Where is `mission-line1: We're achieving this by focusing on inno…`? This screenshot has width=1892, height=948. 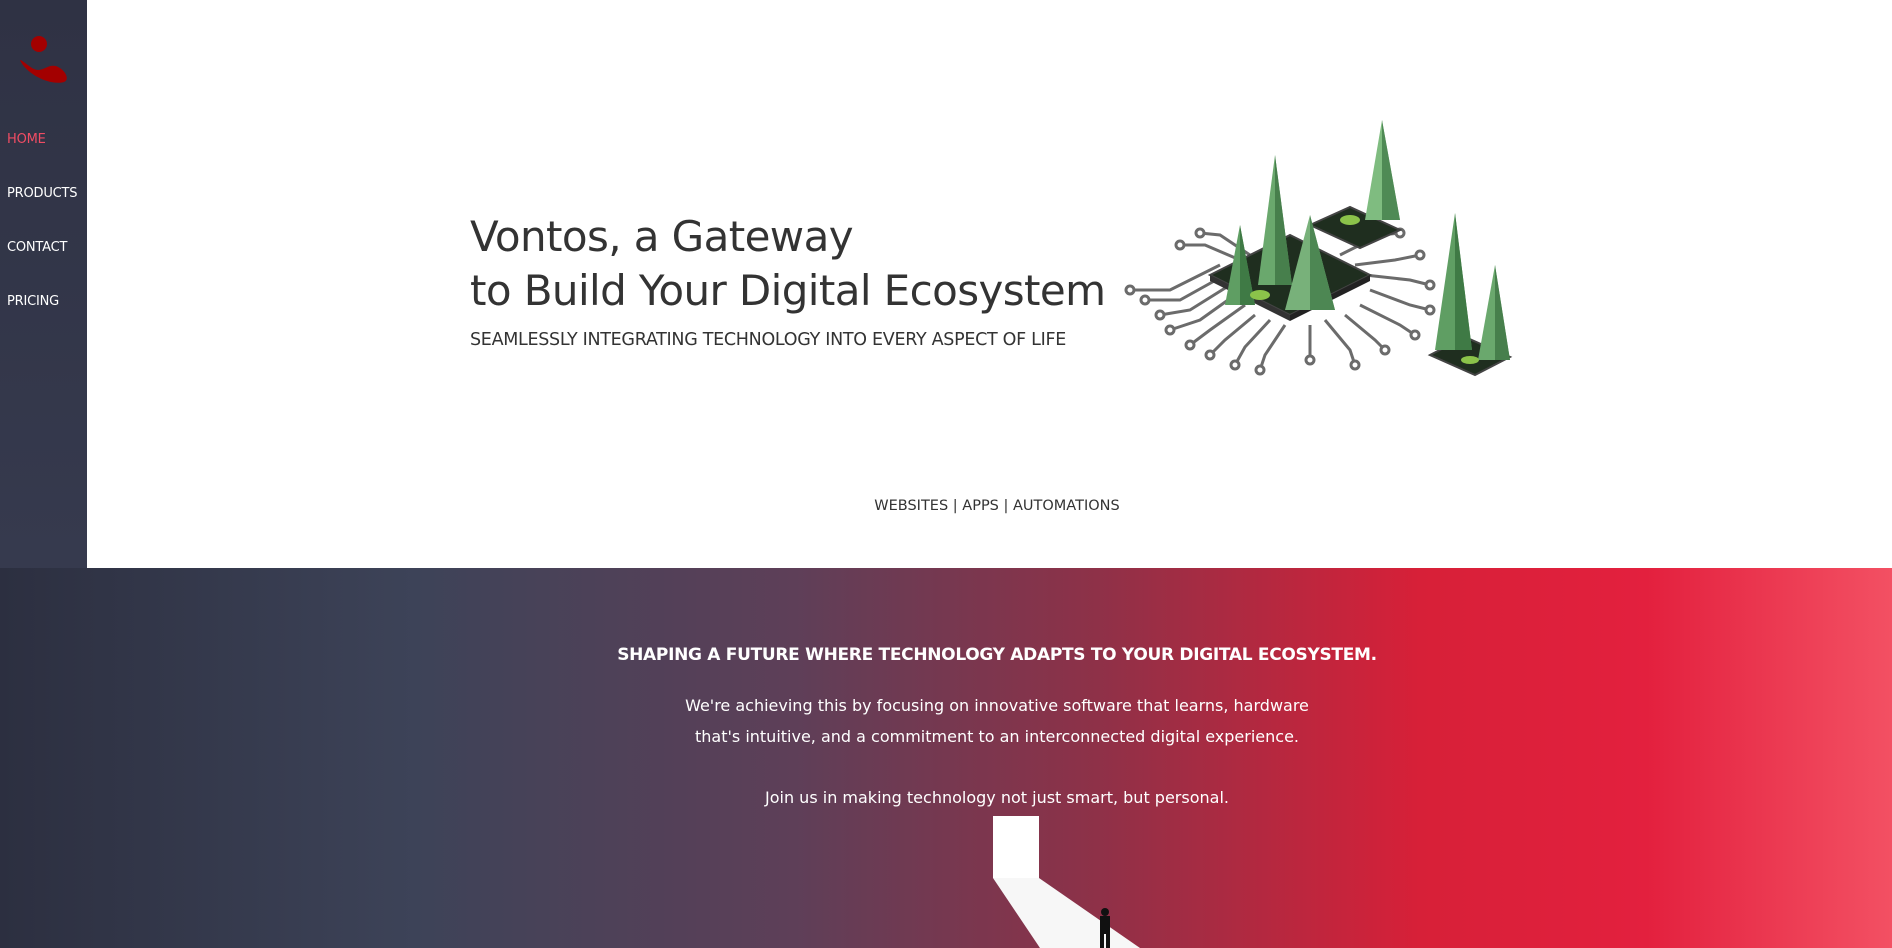 mission-line1: We're achieving this by focusing on inno… is located at coordinates (997, 705).